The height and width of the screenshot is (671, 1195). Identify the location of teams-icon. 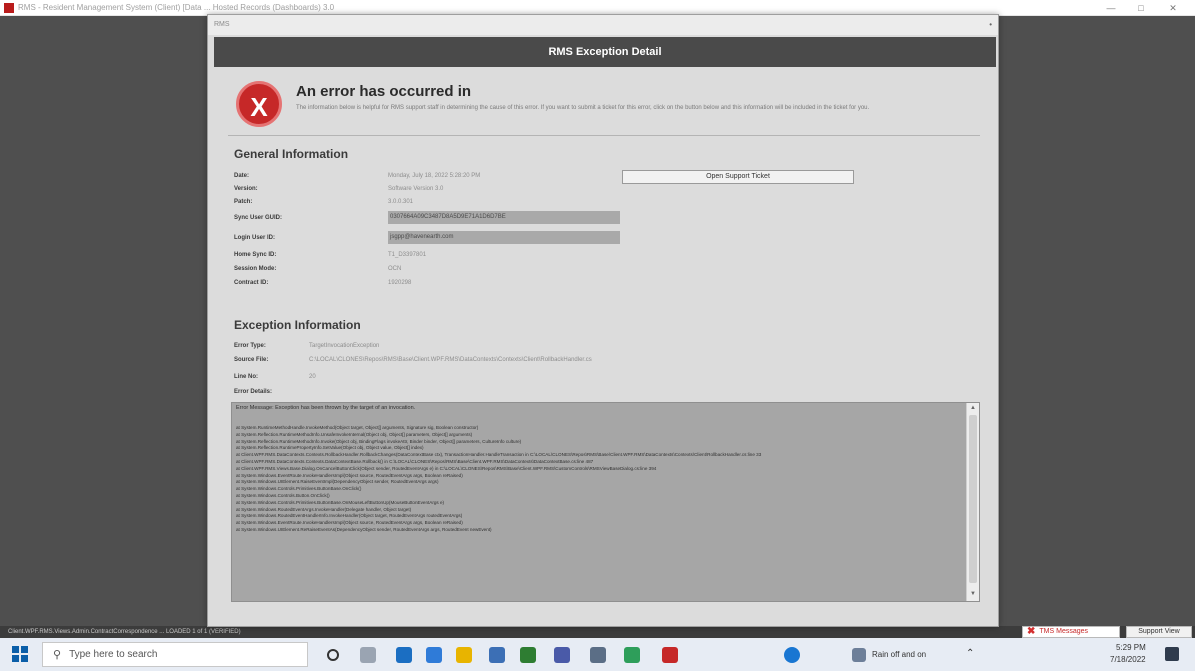
(562, 655).